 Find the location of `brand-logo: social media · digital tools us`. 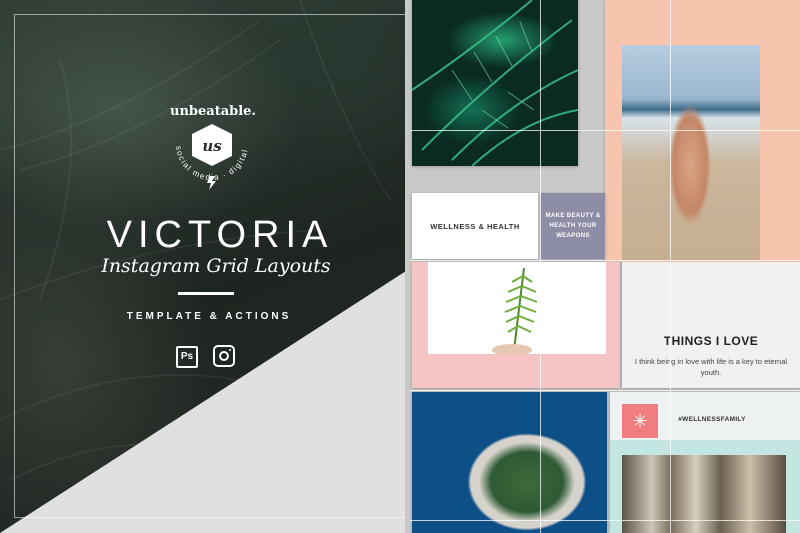

brand-logo: social media · digital tools us is located at coordinates (205, 154).